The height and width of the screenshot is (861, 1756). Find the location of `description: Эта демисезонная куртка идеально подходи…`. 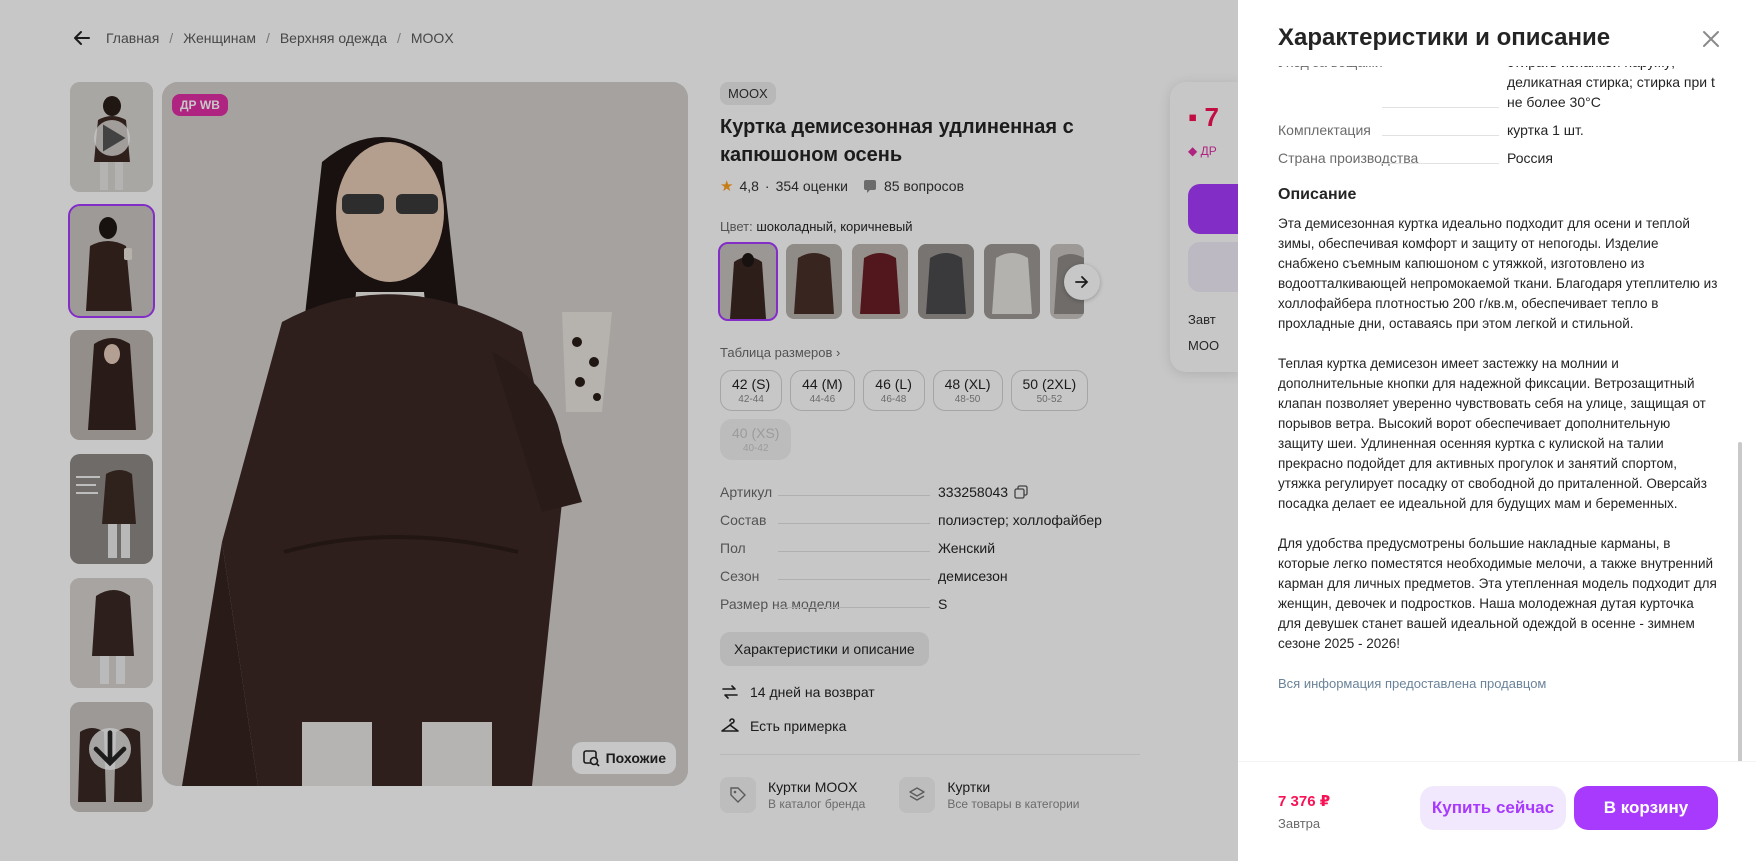

description: Эта демисезонная куртка идеально подходи… is located at coordinates (1498, 434).